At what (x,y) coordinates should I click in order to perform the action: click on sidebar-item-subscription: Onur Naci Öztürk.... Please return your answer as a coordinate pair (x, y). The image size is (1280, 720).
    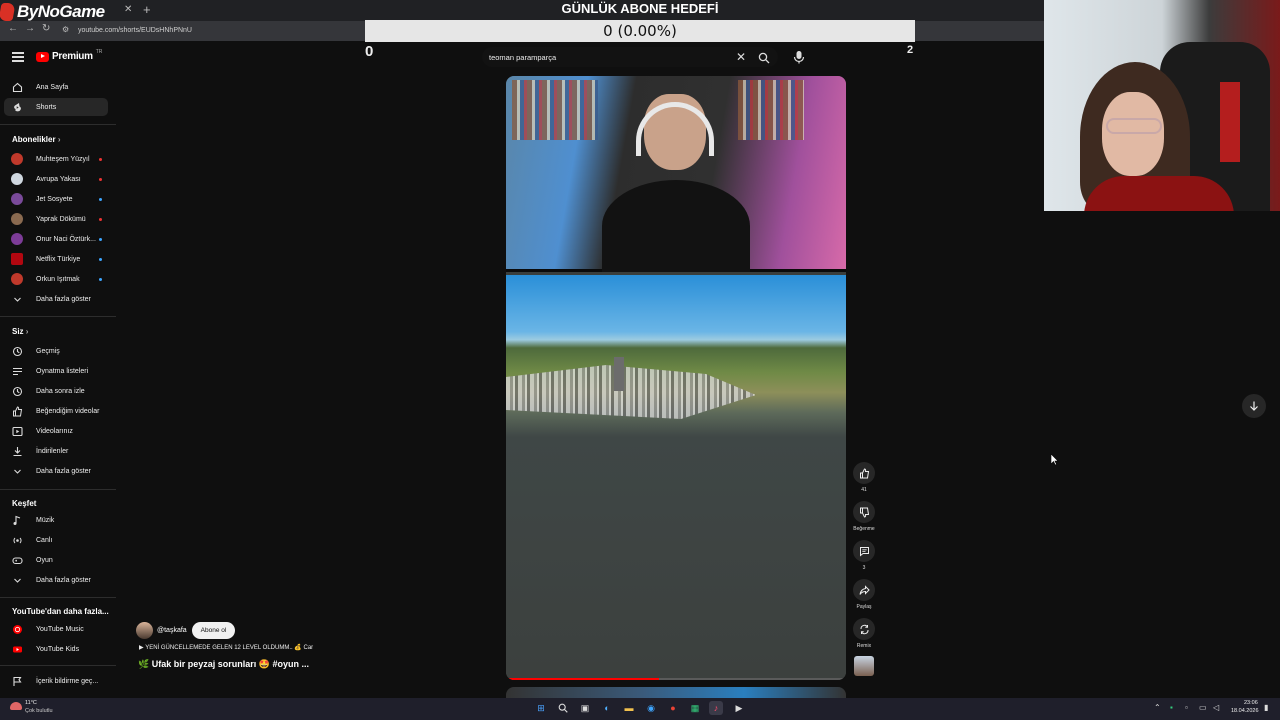
    Looking at the image, I should click on (56, 239).